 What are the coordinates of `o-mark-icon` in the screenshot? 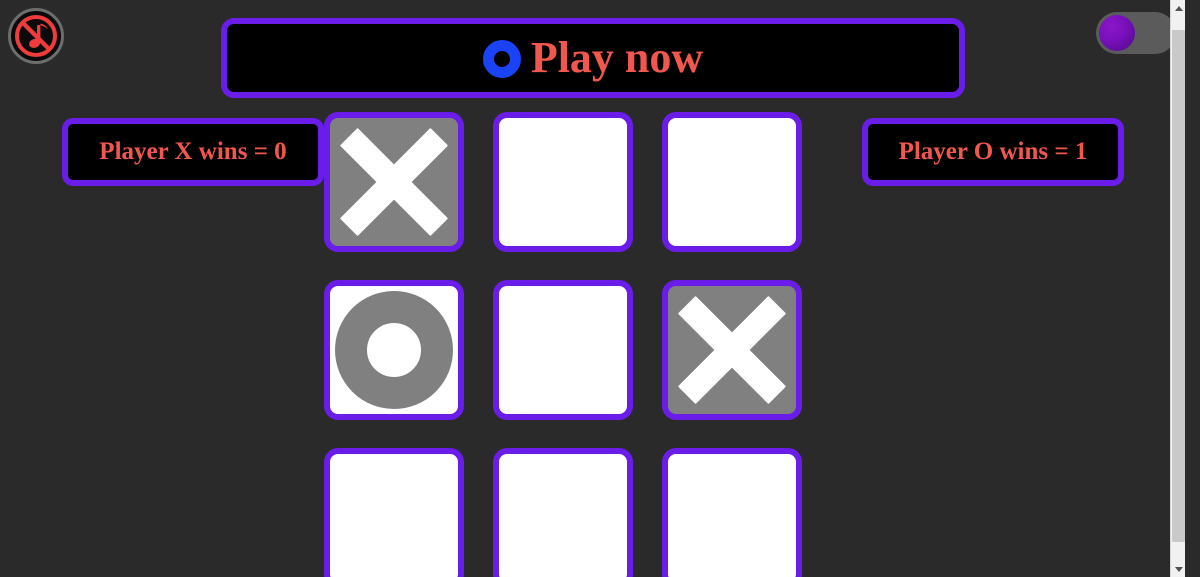 It's located at (394, 350).